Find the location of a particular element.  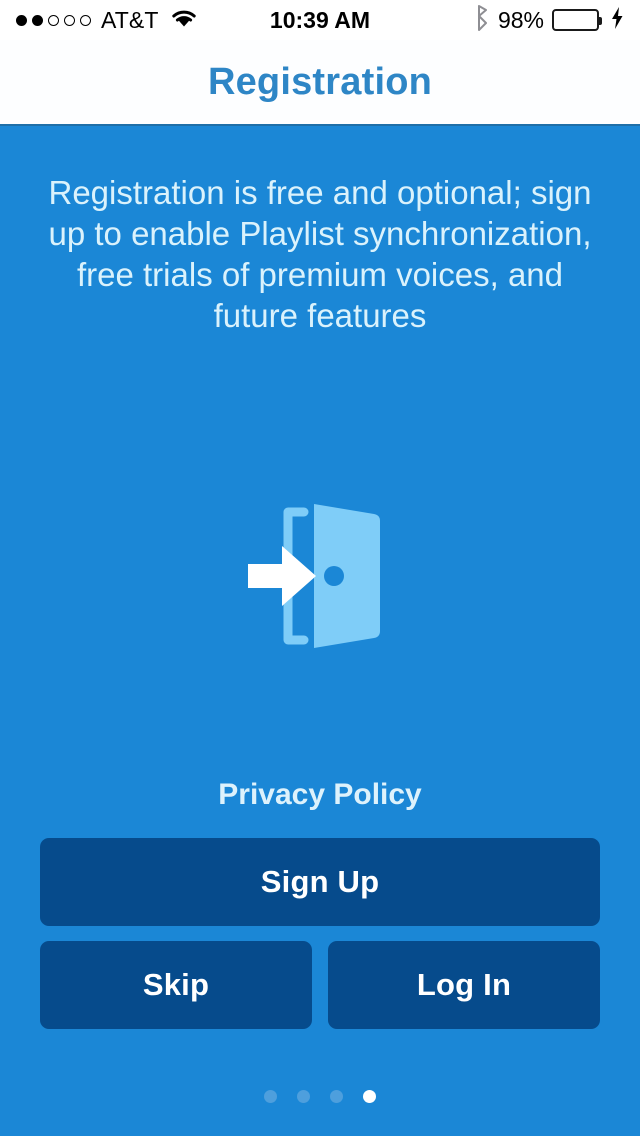

sign-in-door-icon is located at coordinates (320, 578).